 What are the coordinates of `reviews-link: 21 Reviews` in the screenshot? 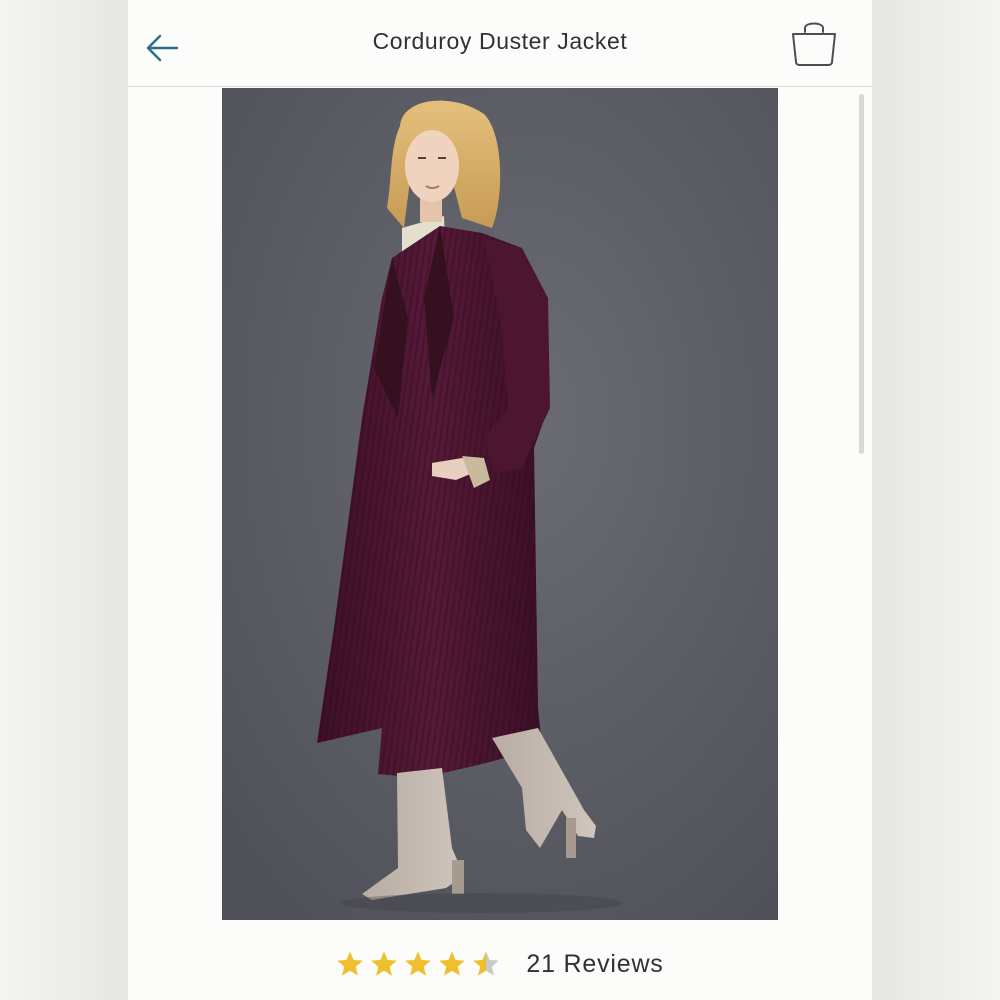 It's located at (594, 964).